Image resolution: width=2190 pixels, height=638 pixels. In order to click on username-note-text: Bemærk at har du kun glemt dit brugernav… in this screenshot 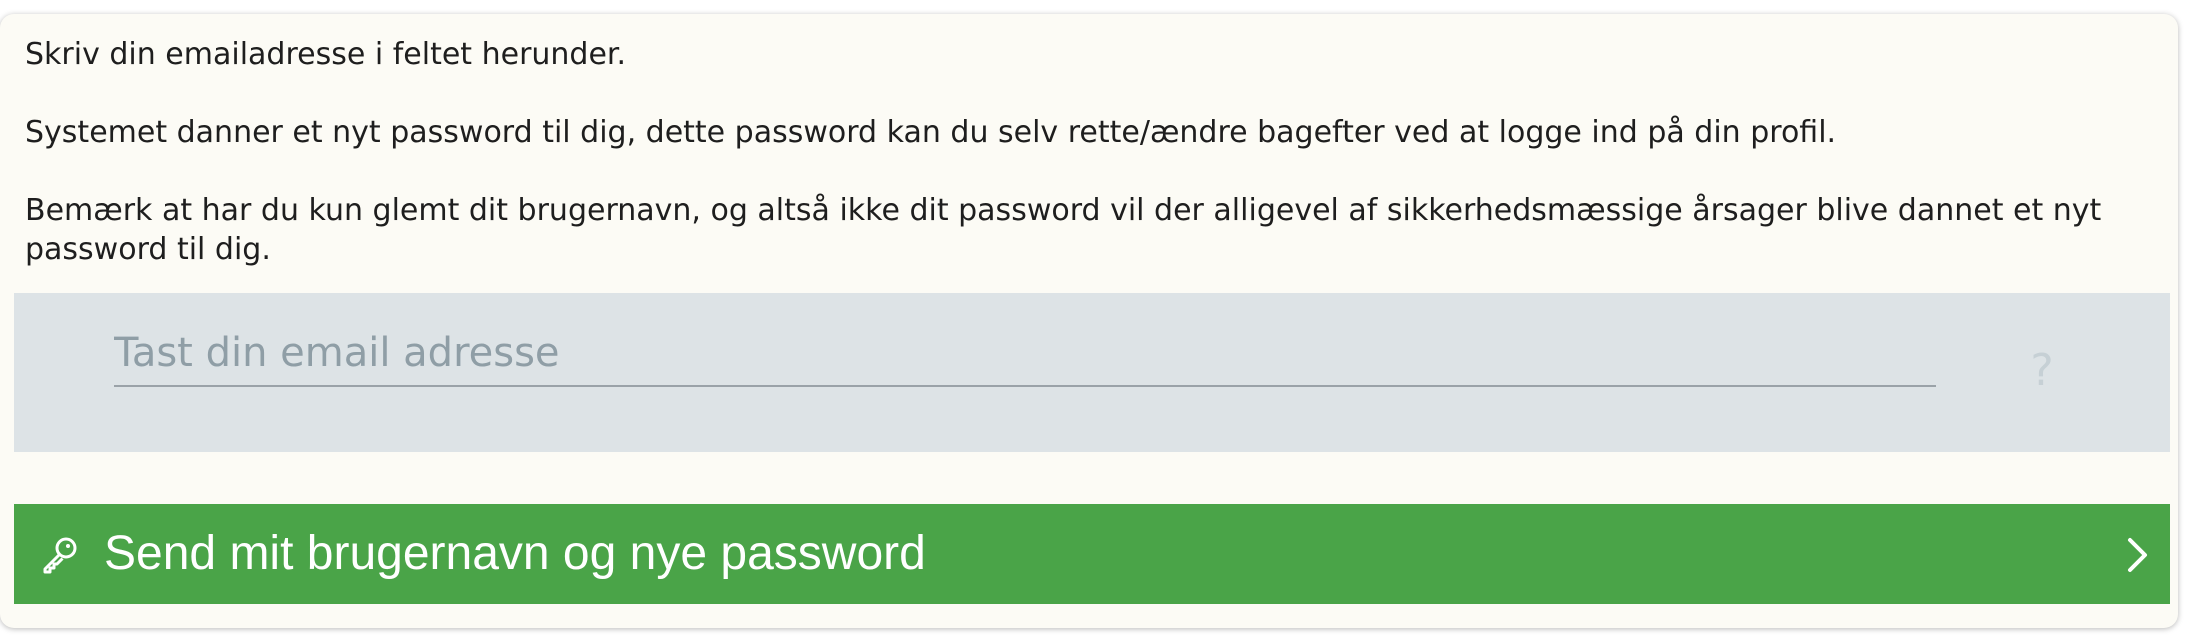, I will do `click(1063, 230)`.